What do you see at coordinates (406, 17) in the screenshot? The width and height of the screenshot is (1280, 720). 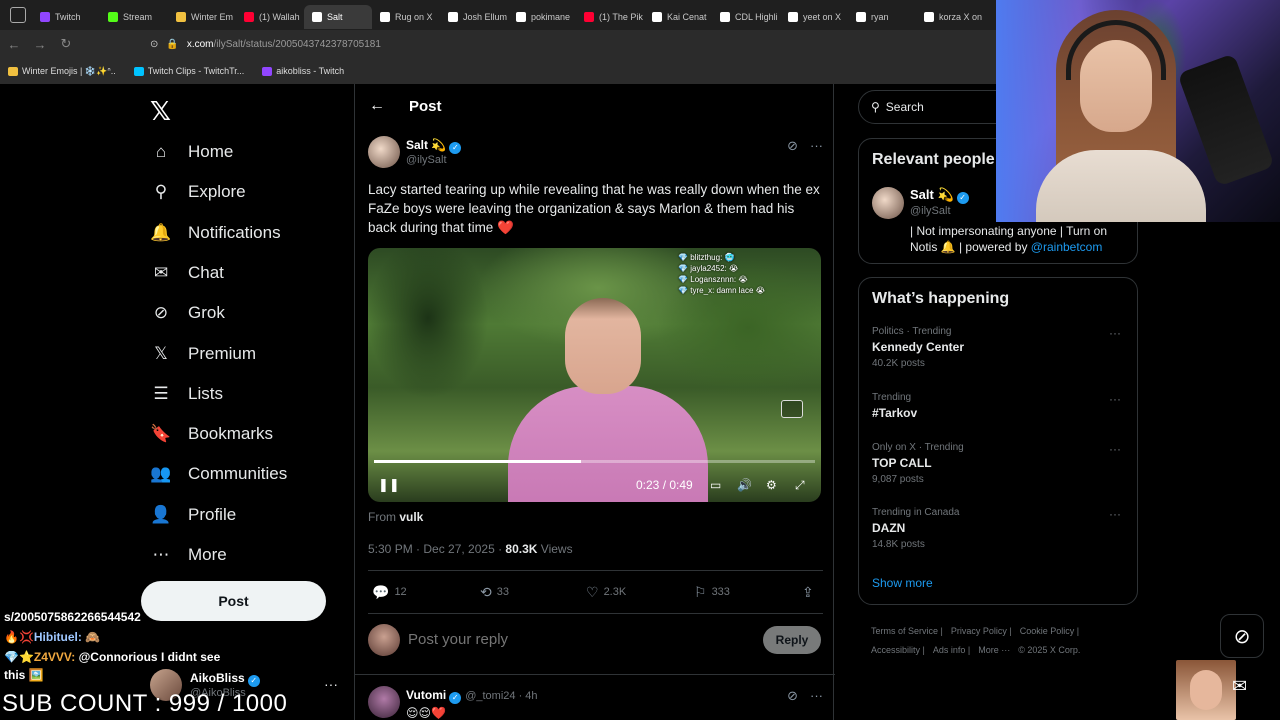 I see `browser-tab: Rug on X` at bounding box center [406, 17].